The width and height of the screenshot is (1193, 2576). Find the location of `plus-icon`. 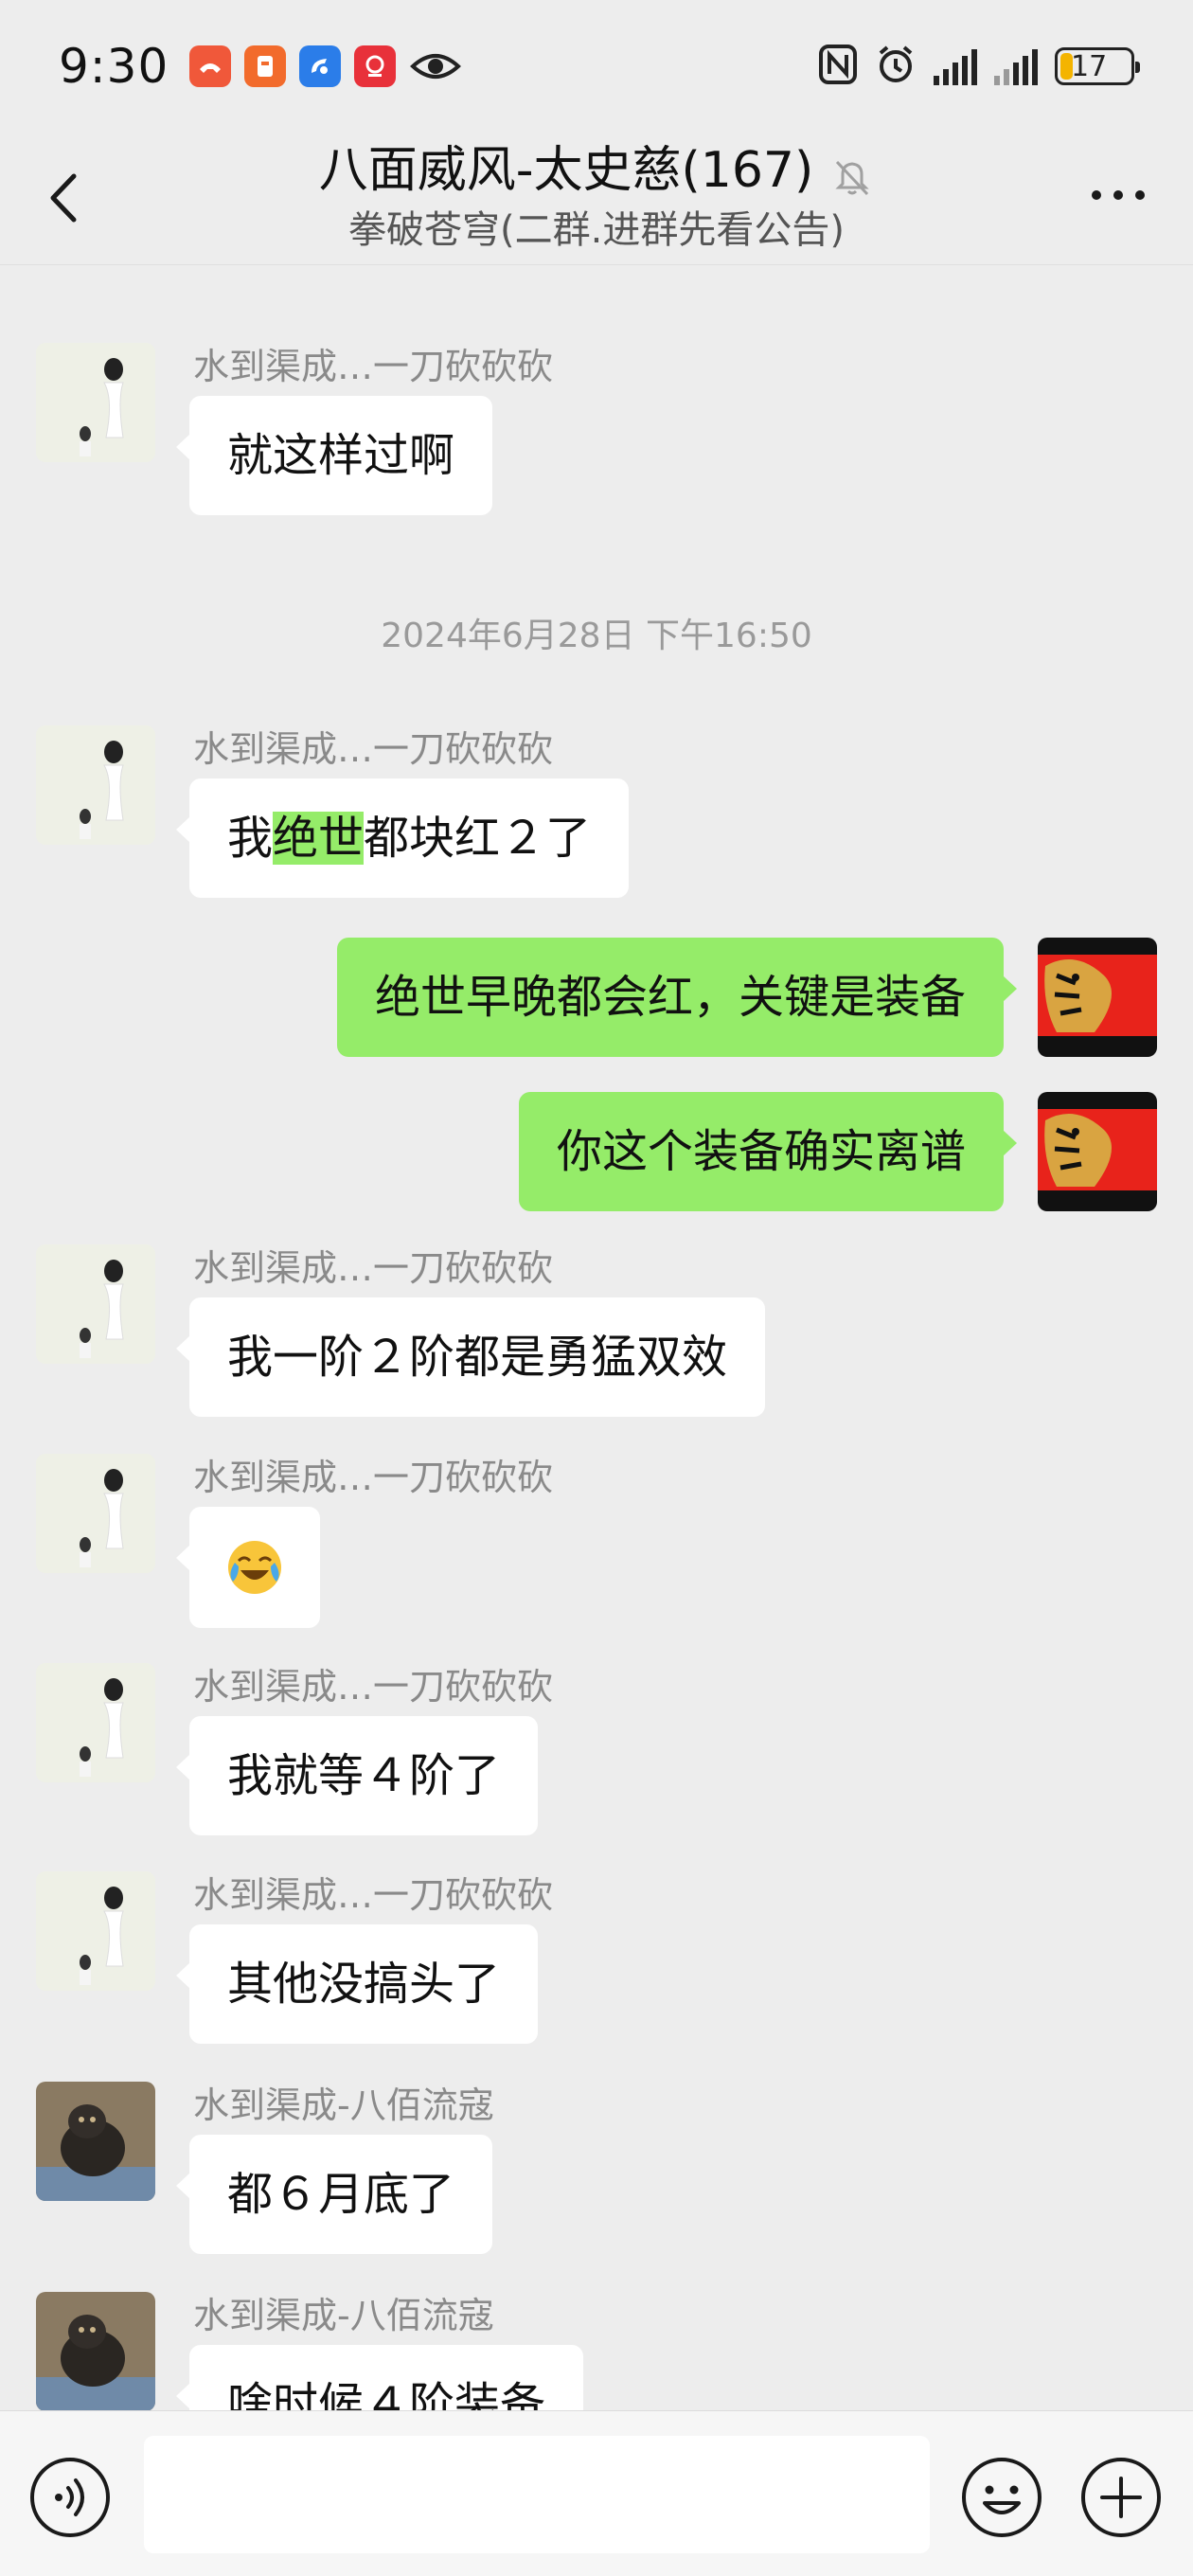

plus-icon is located at coordinates (1121, 2497).